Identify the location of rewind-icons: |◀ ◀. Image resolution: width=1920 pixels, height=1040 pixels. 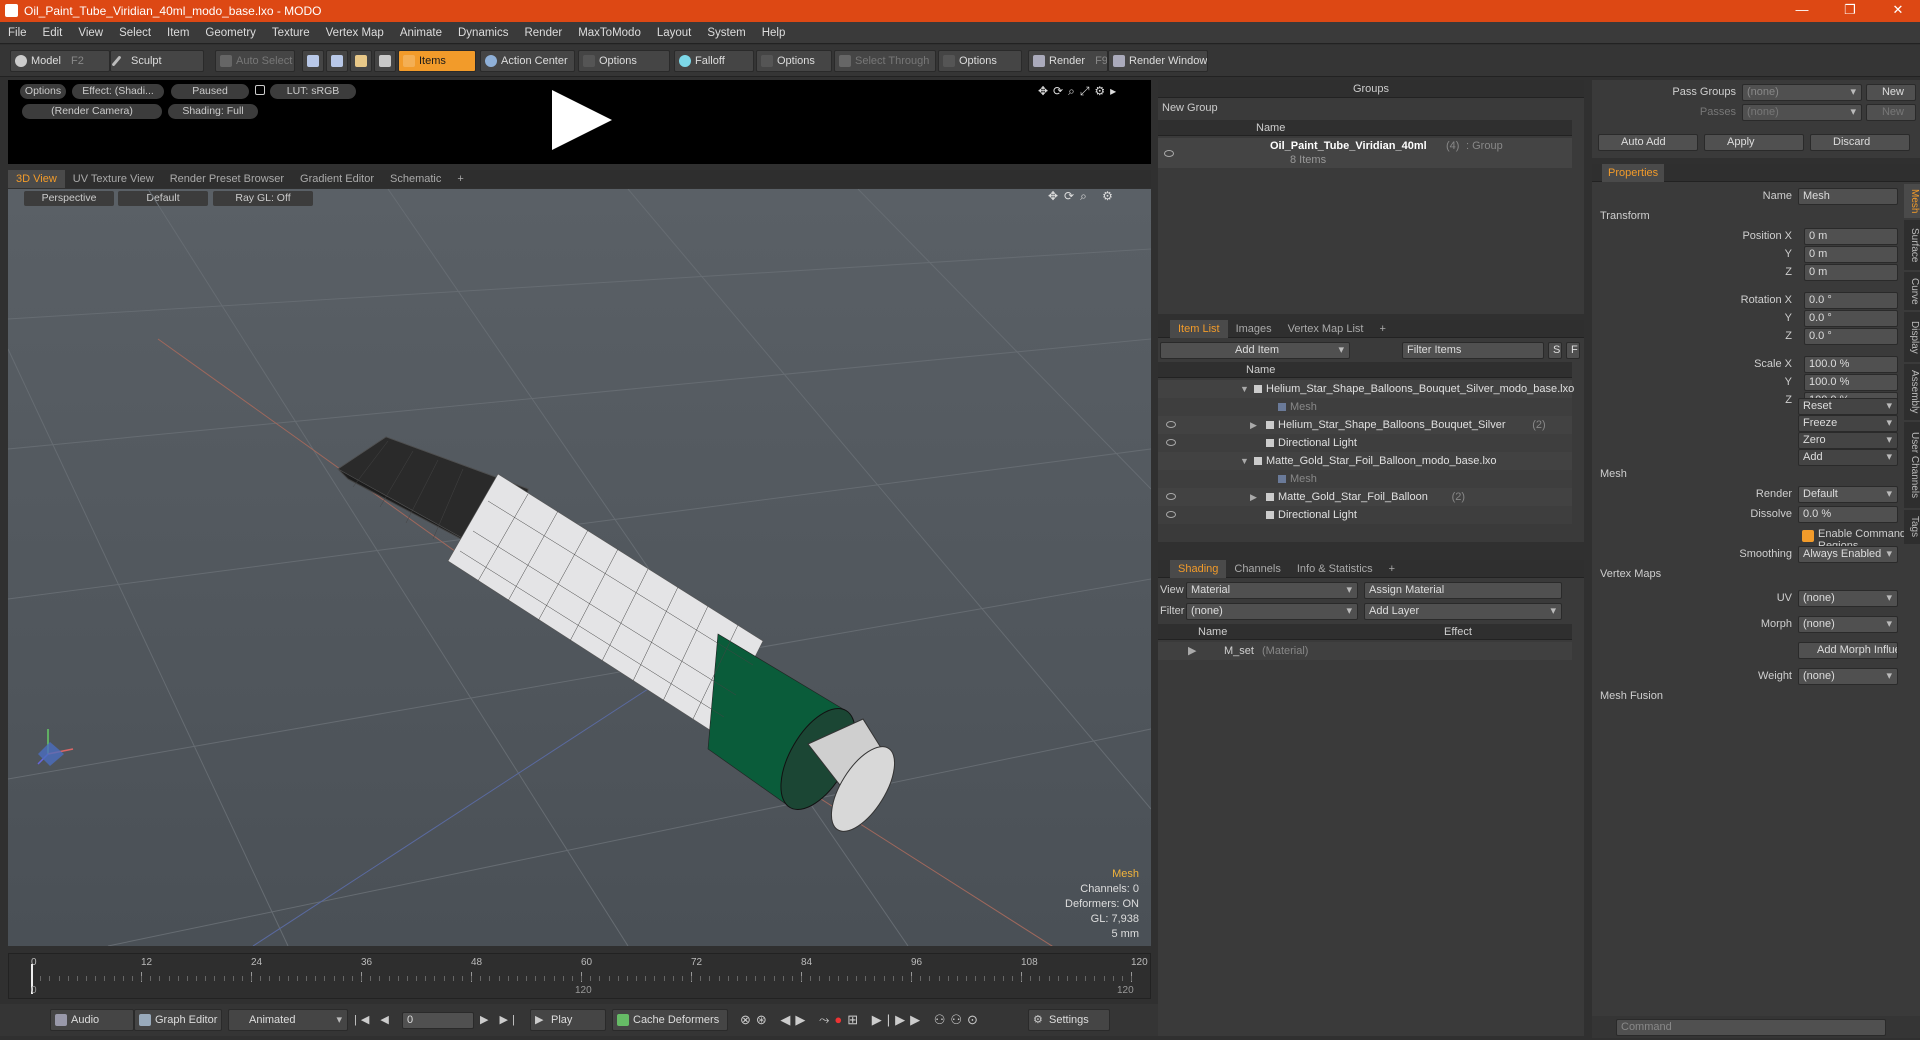
(373, 1019).